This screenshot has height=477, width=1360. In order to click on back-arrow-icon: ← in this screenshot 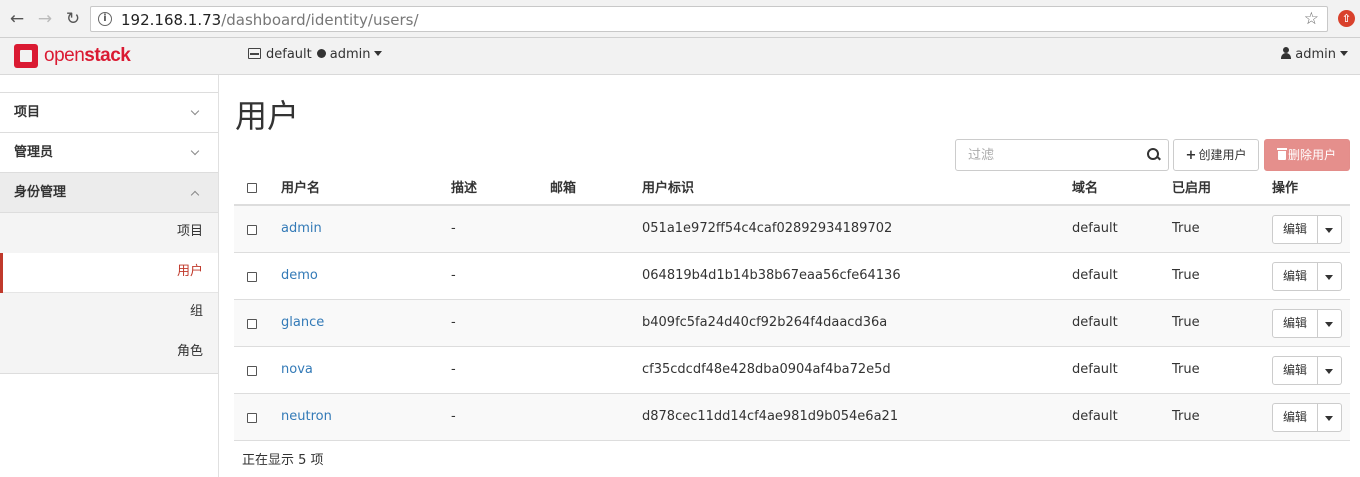, I will do `click(17, 19)`.